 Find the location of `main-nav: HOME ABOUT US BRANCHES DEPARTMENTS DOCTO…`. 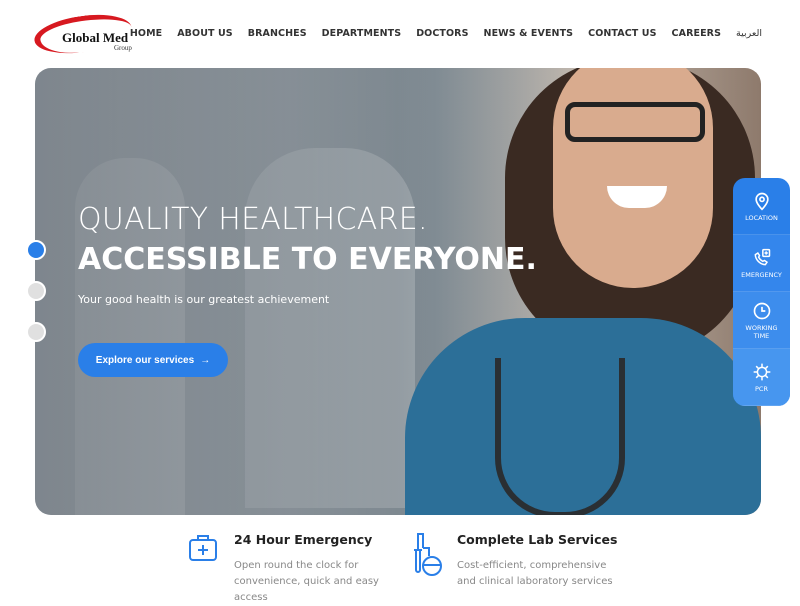

main-nav: HOME ABOUT US BRANCHES DEPARTMENTS DOCTO… is located at coordinates (446, 33).